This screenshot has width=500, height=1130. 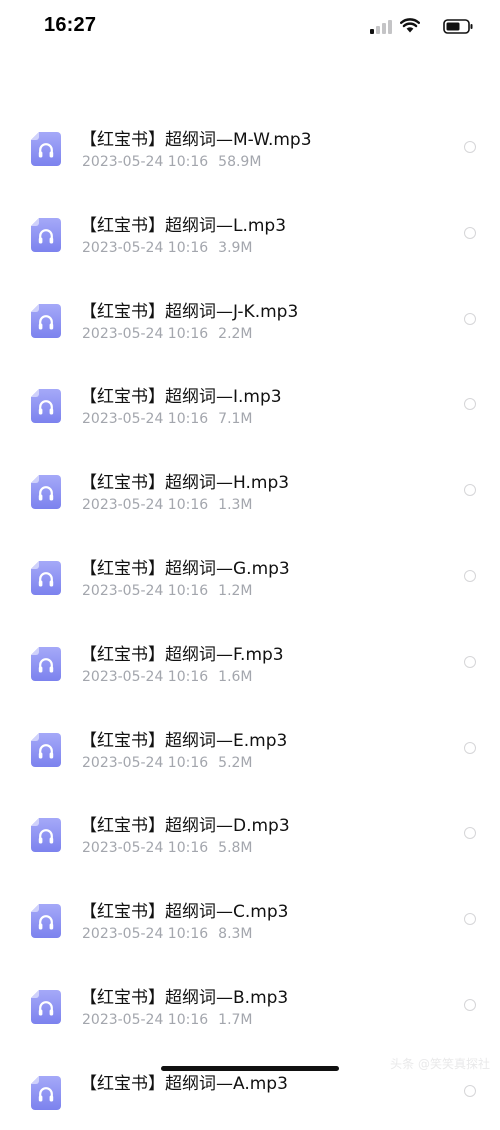 What do you see at coordinates (410, 25) in the screenshot?
I see `wifi-icon` at bounding box center [410, 25].